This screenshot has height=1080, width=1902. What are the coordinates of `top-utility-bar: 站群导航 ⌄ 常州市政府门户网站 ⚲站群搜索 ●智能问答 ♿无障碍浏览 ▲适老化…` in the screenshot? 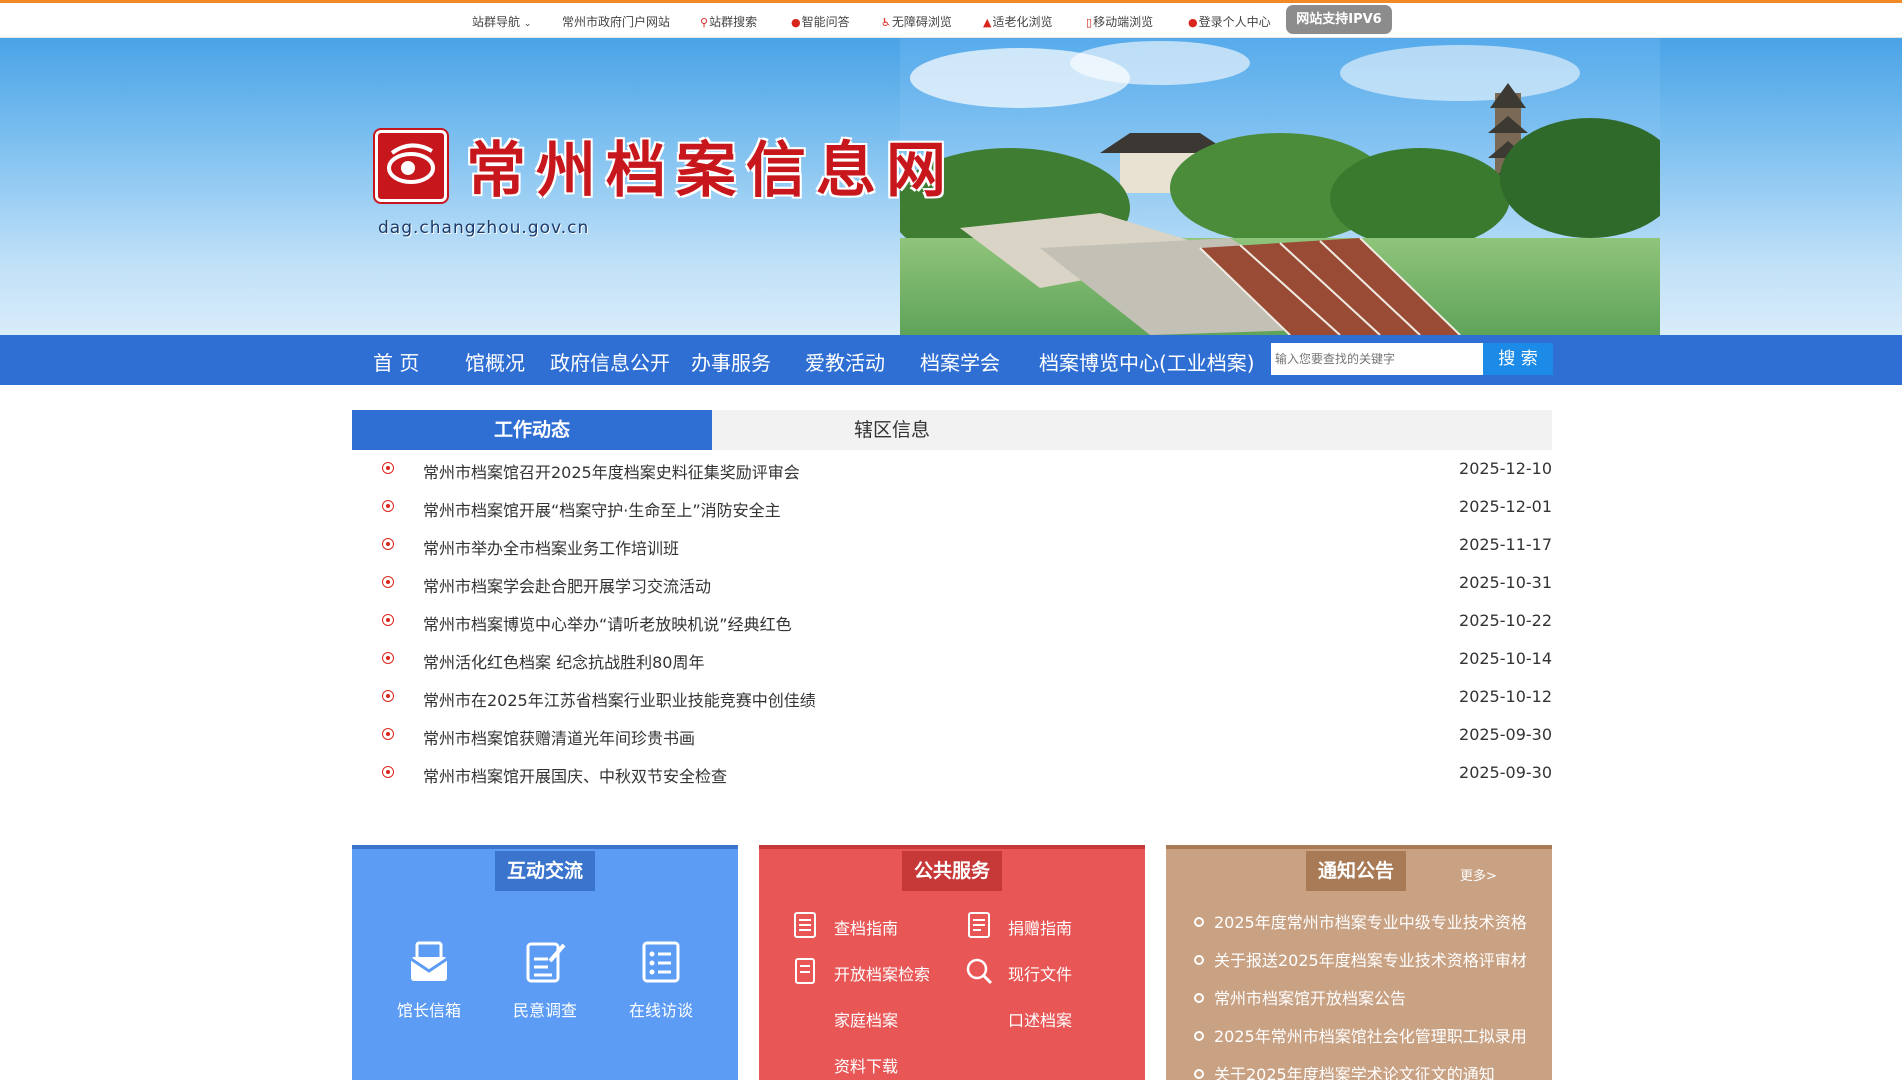 It's located at (951, 20).